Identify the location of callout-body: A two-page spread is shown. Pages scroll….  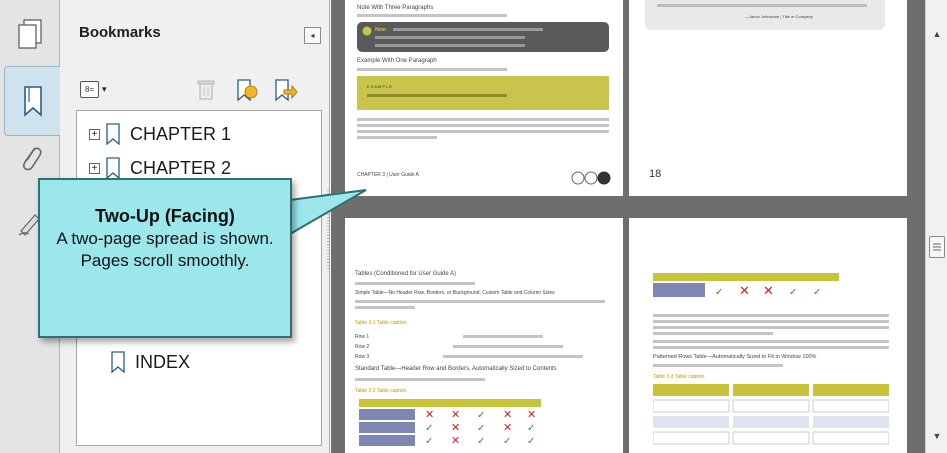
(165, 249).